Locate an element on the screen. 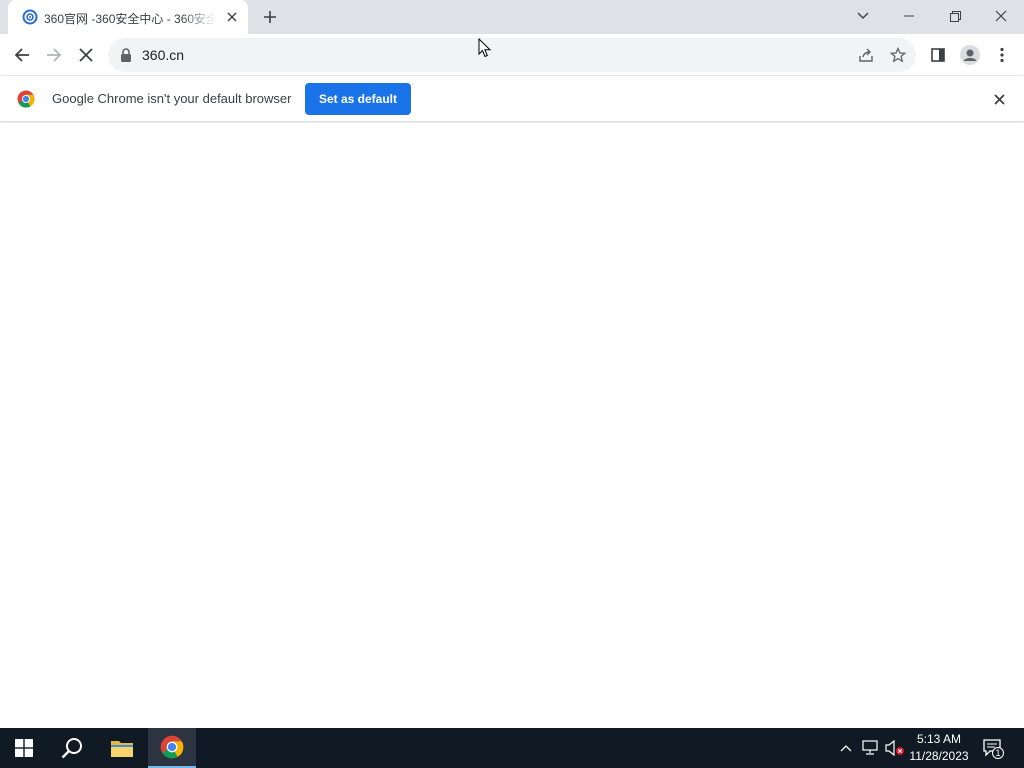 Image resolution: width=1024 pixels, height=768 pixels. chevron-up-icon is located at coordinates (846, 748).